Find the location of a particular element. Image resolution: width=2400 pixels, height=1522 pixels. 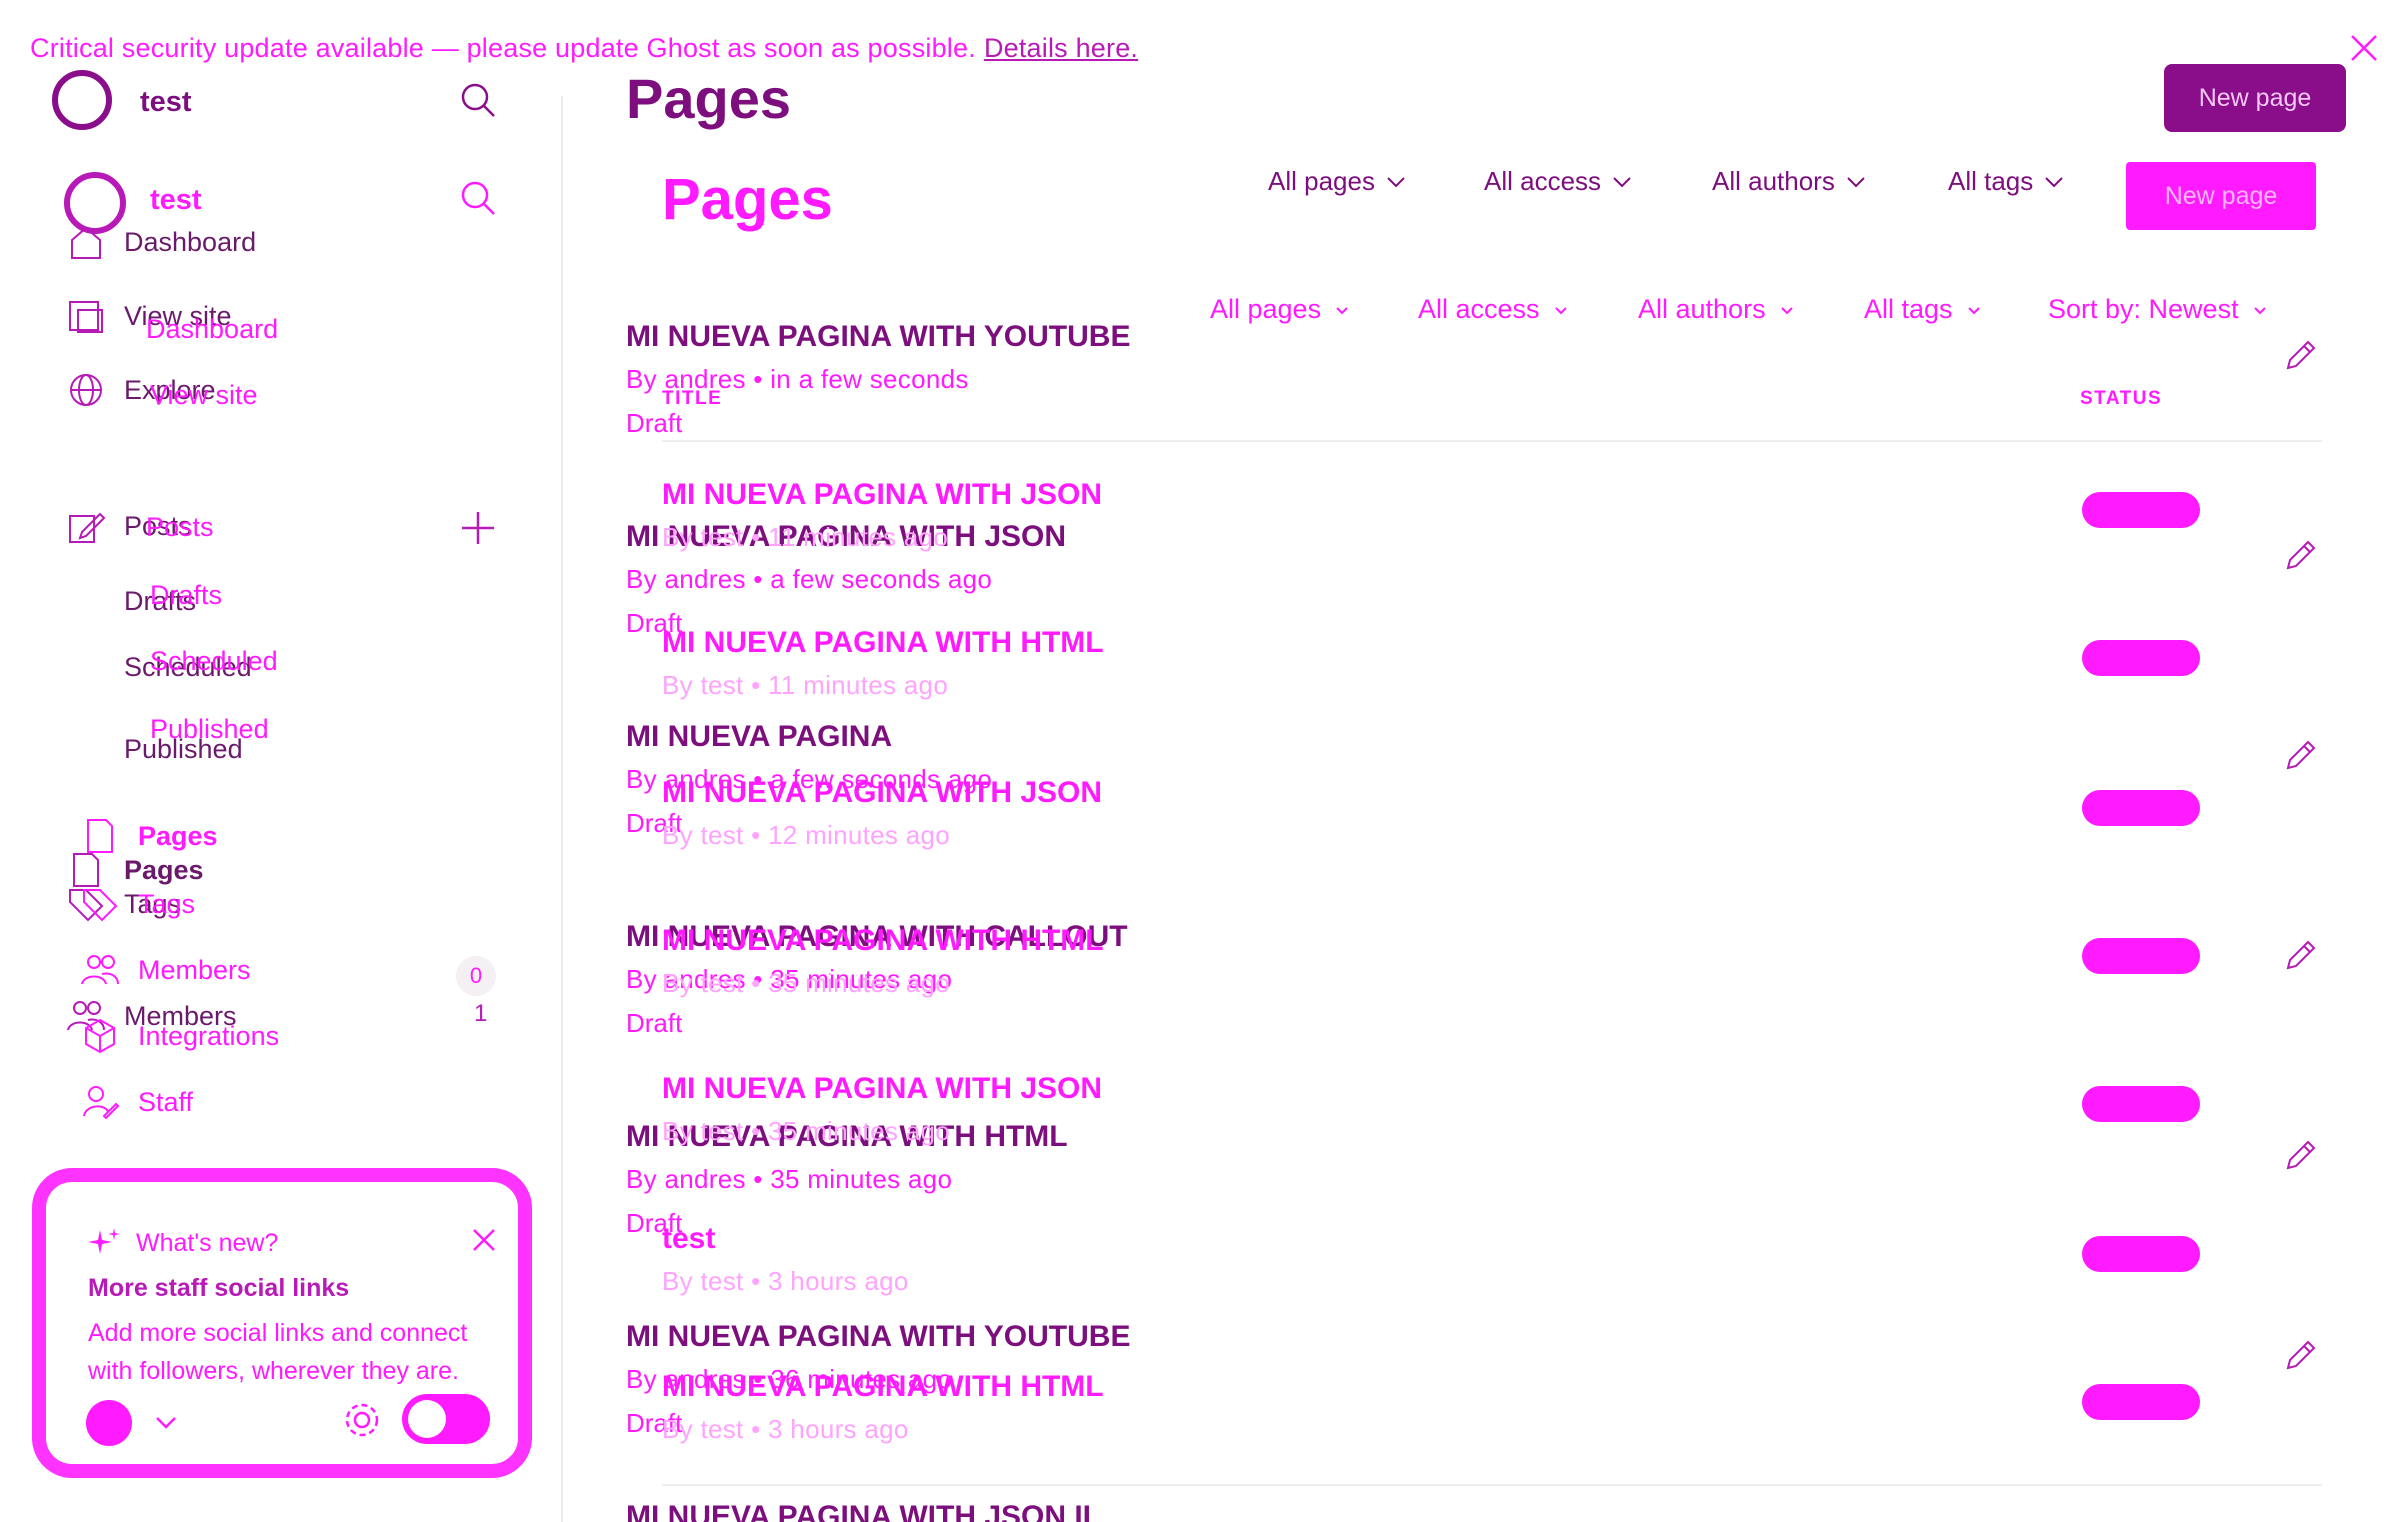

list-item: test By test • 3 hours ago is located at coordinates (1492, 1296).